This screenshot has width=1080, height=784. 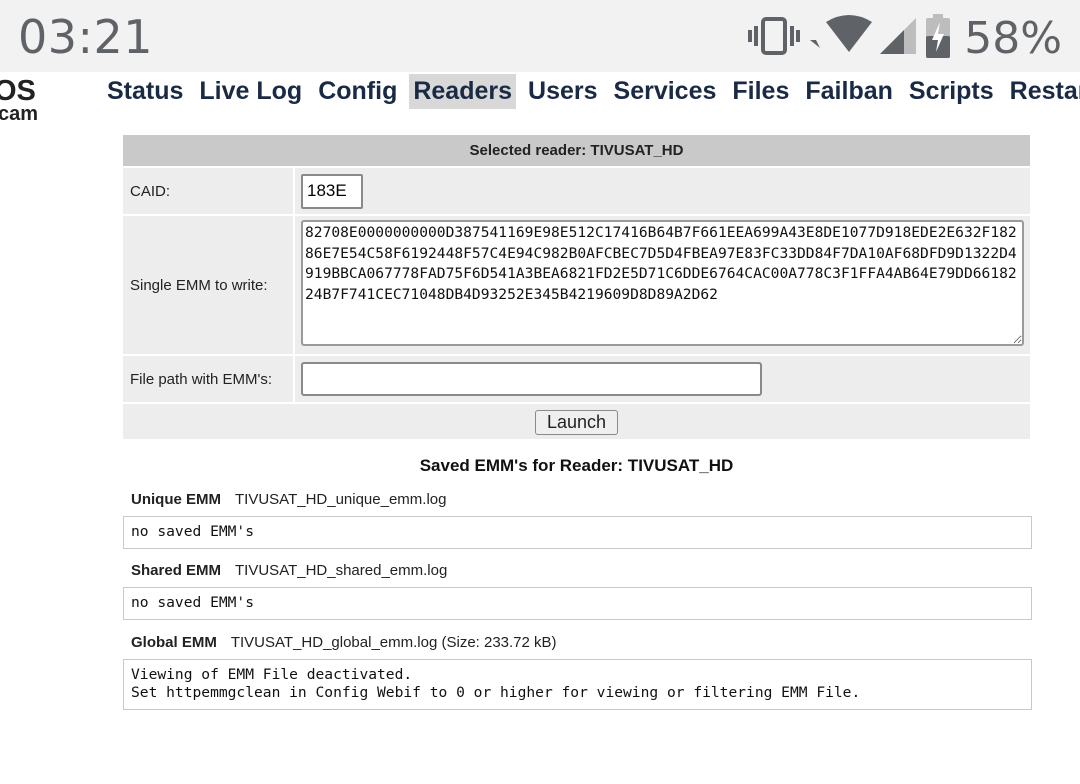 What do you see at coordinates (1013, 38) in the screenshot?
I see `battery-percent: 58%` at bounding box center [1013, 38].